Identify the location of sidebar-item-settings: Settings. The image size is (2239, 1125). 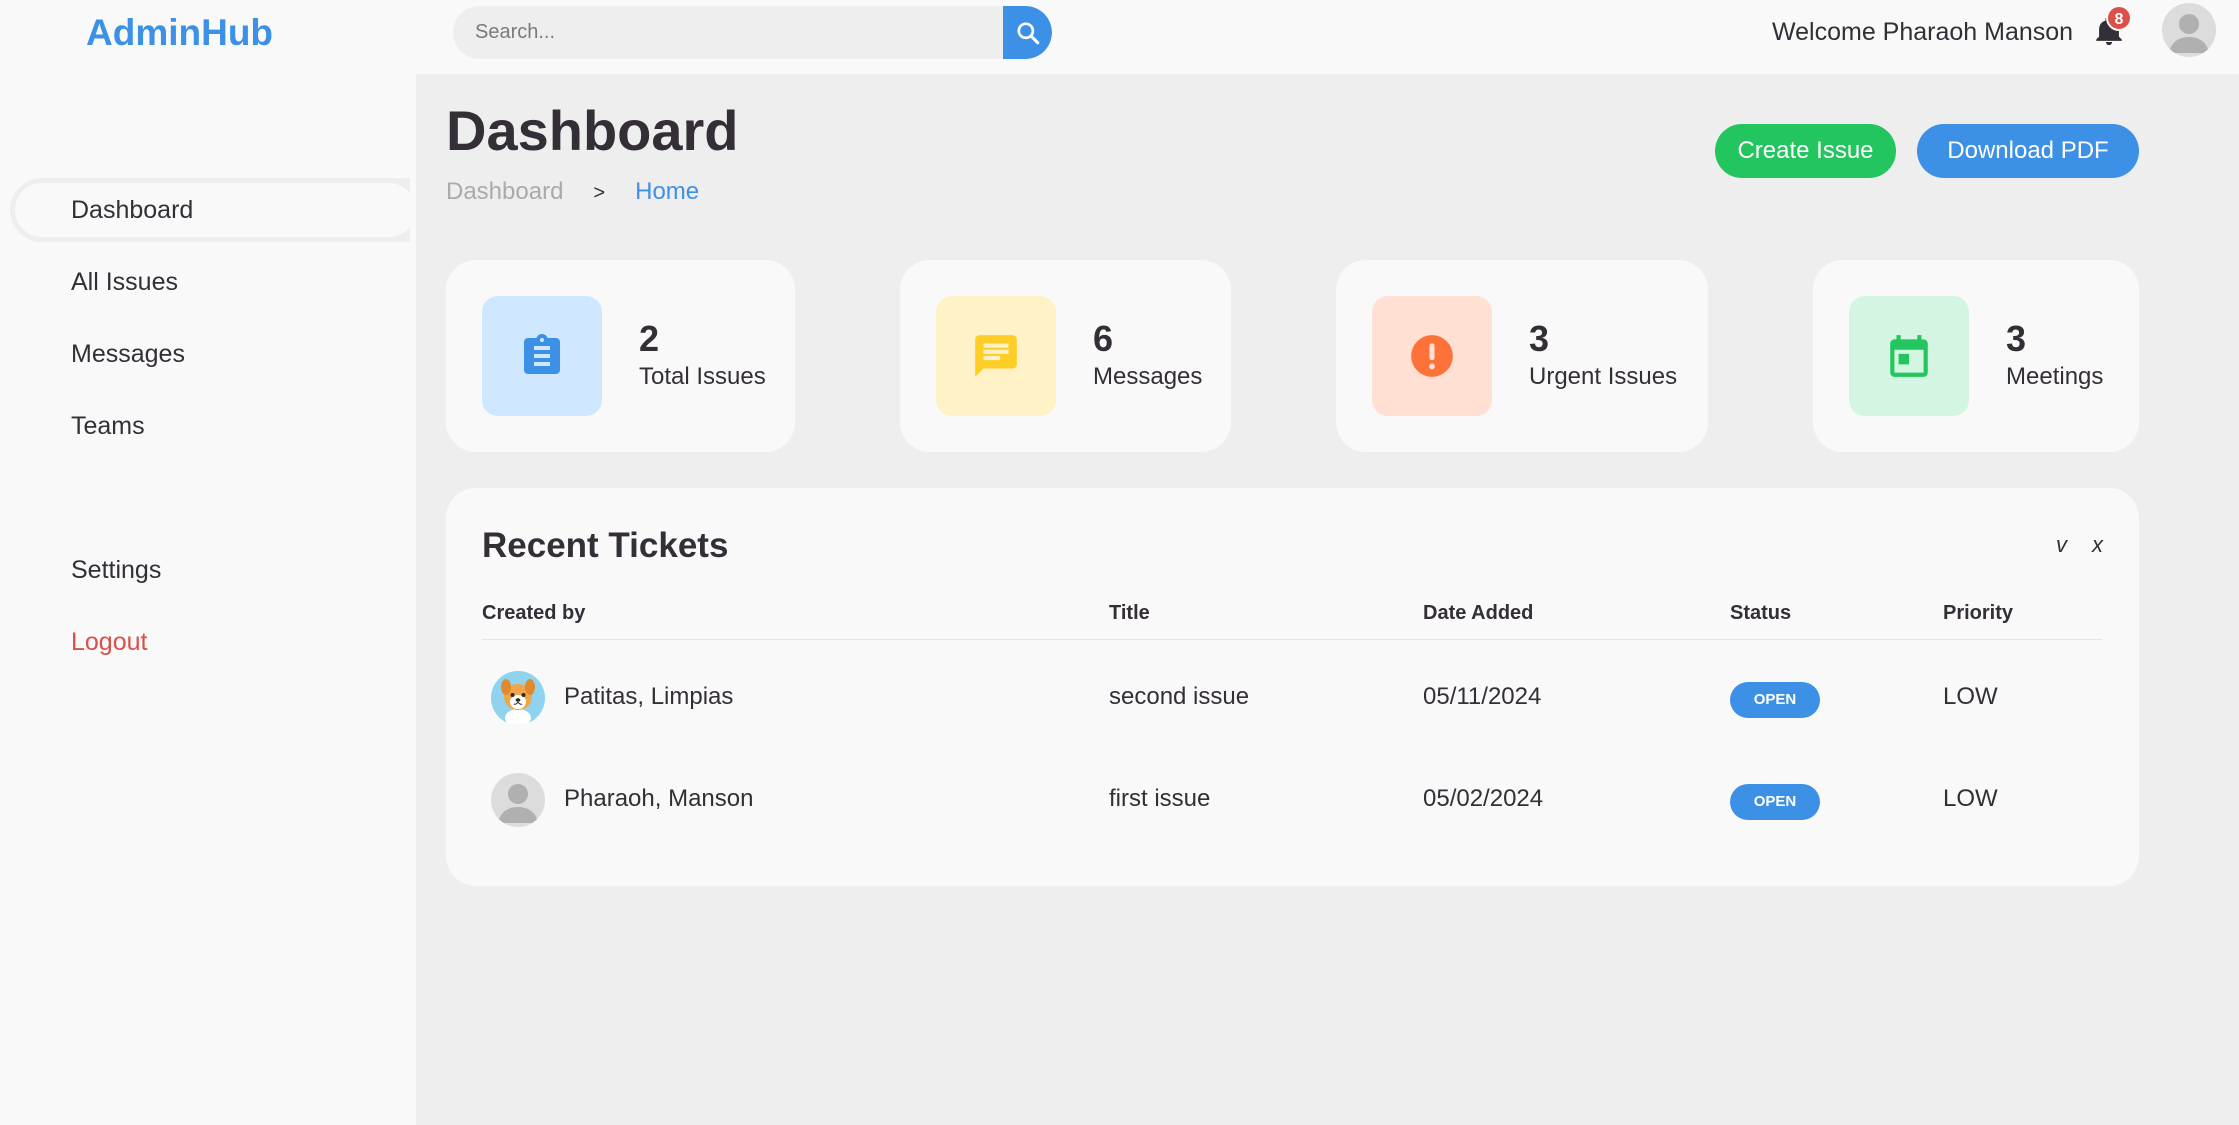
(210, 570).